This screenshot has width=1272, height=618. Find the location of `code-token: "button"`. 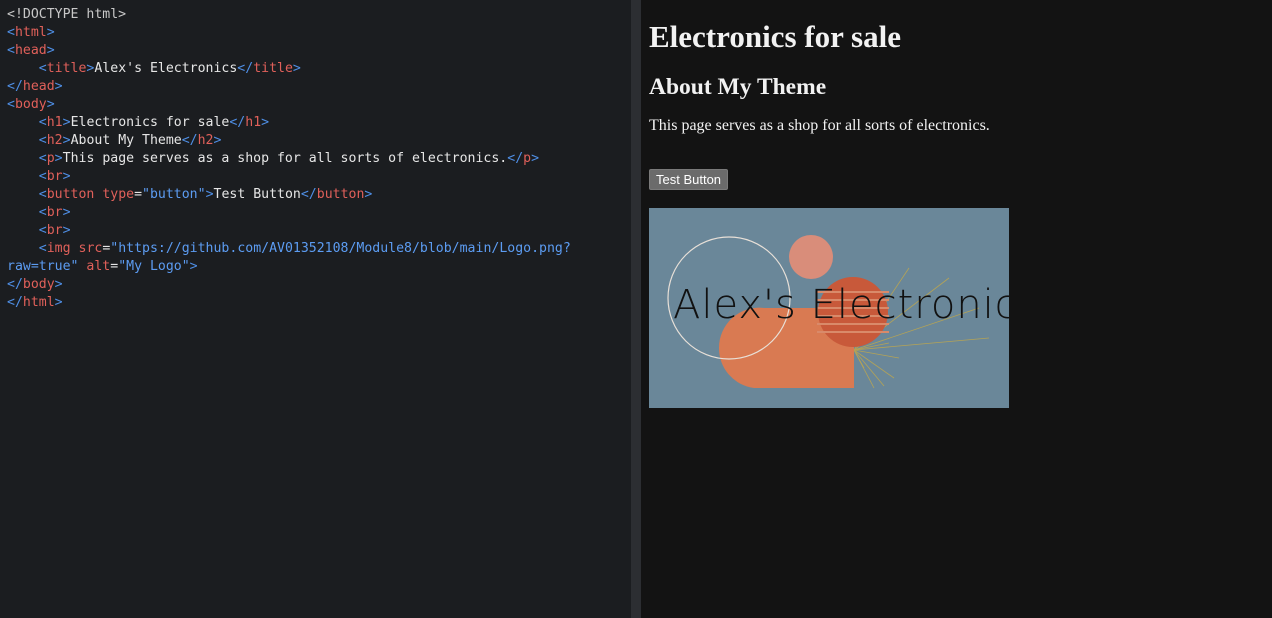

code-token: "button" is located at coordinates (174, 194).